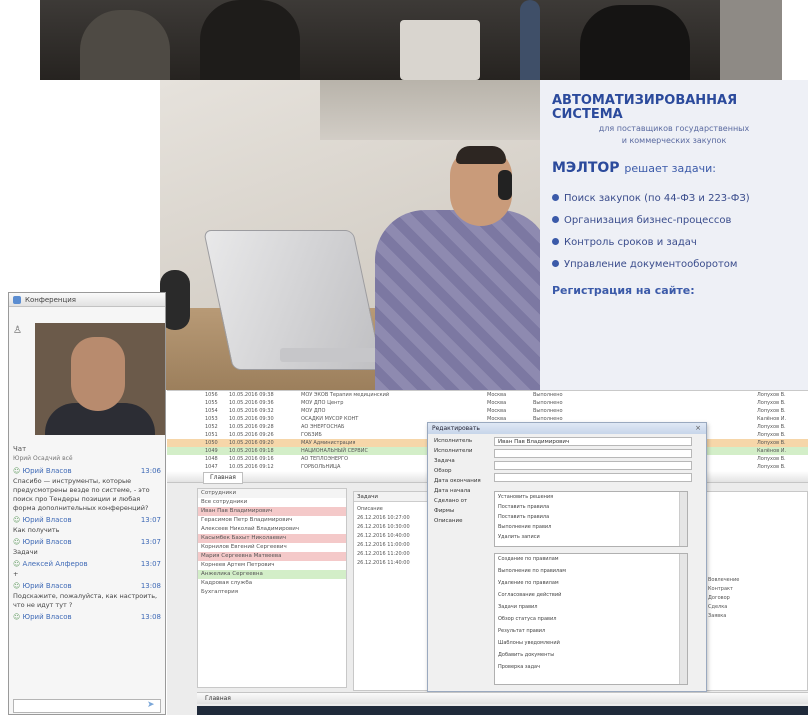 The width and height of the screenshot is (808, 715). I want to click on action-item: Результат правил, so click(521, 631).